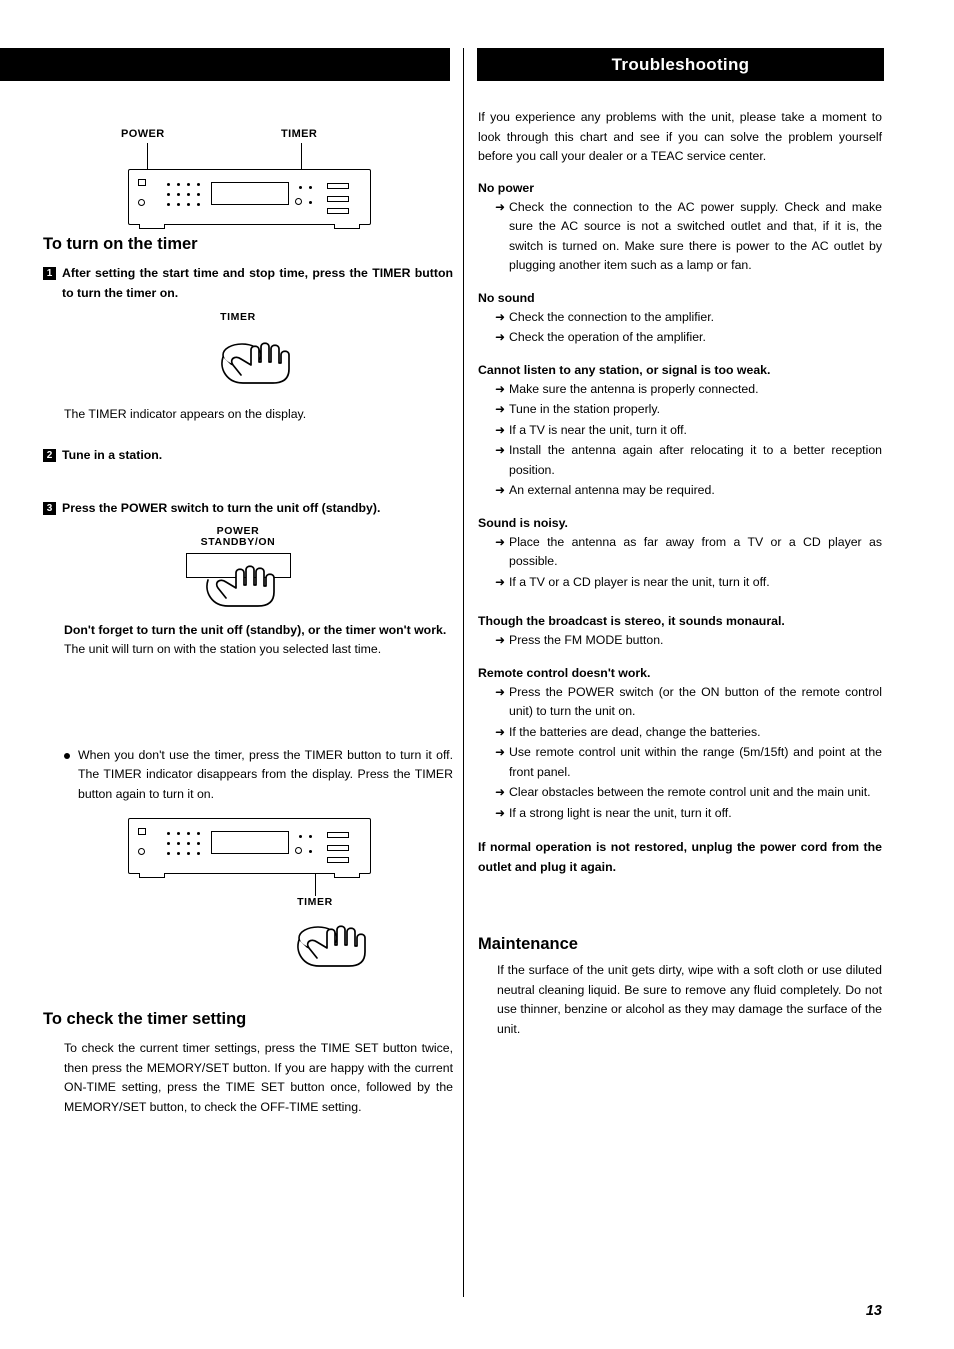 Image resolution: width=954 pixels, height=1349 pixels. What do you see at coordinates (873, 1311) in the screenshot?
I see `page-number: 13` at bounding box center [873, 1311].